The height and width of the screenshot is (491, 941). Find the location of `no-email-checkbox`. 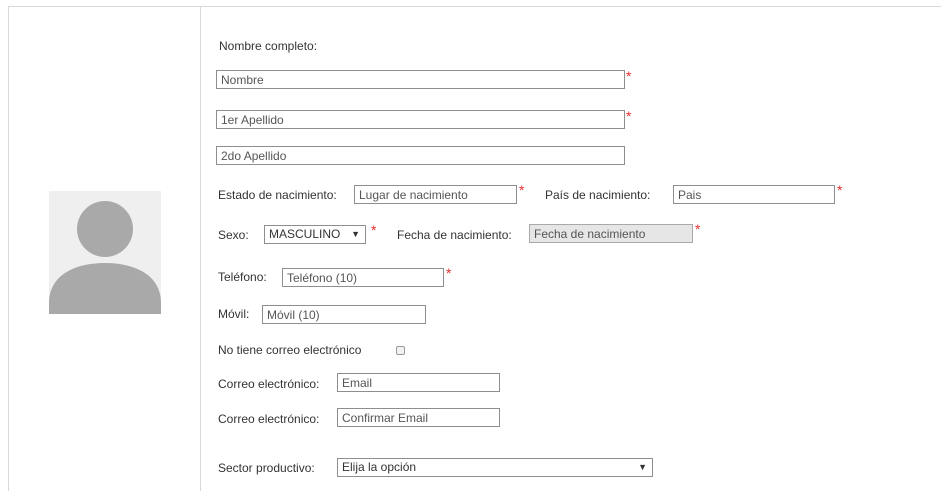

no-email-checkbox is located at coordinates (400, 350).